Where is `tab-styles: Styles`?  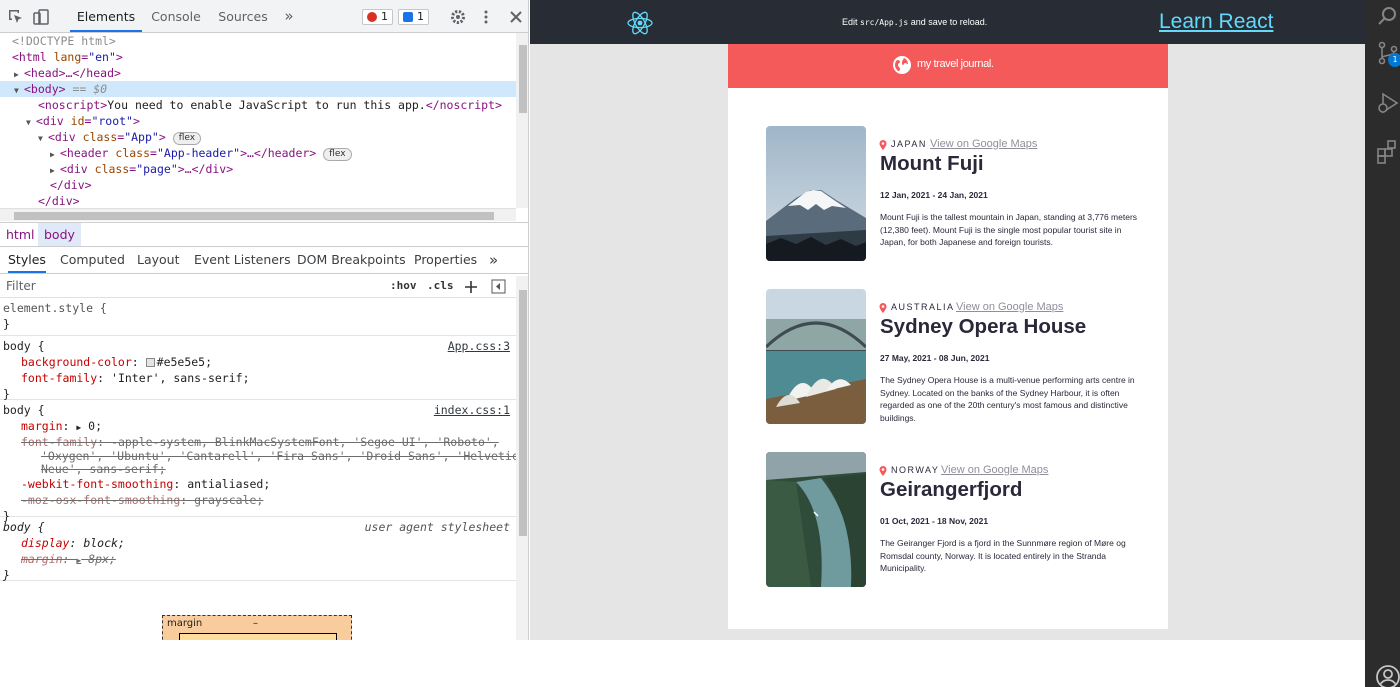
tab-styles: Styles is located at coordinates (27, 260).